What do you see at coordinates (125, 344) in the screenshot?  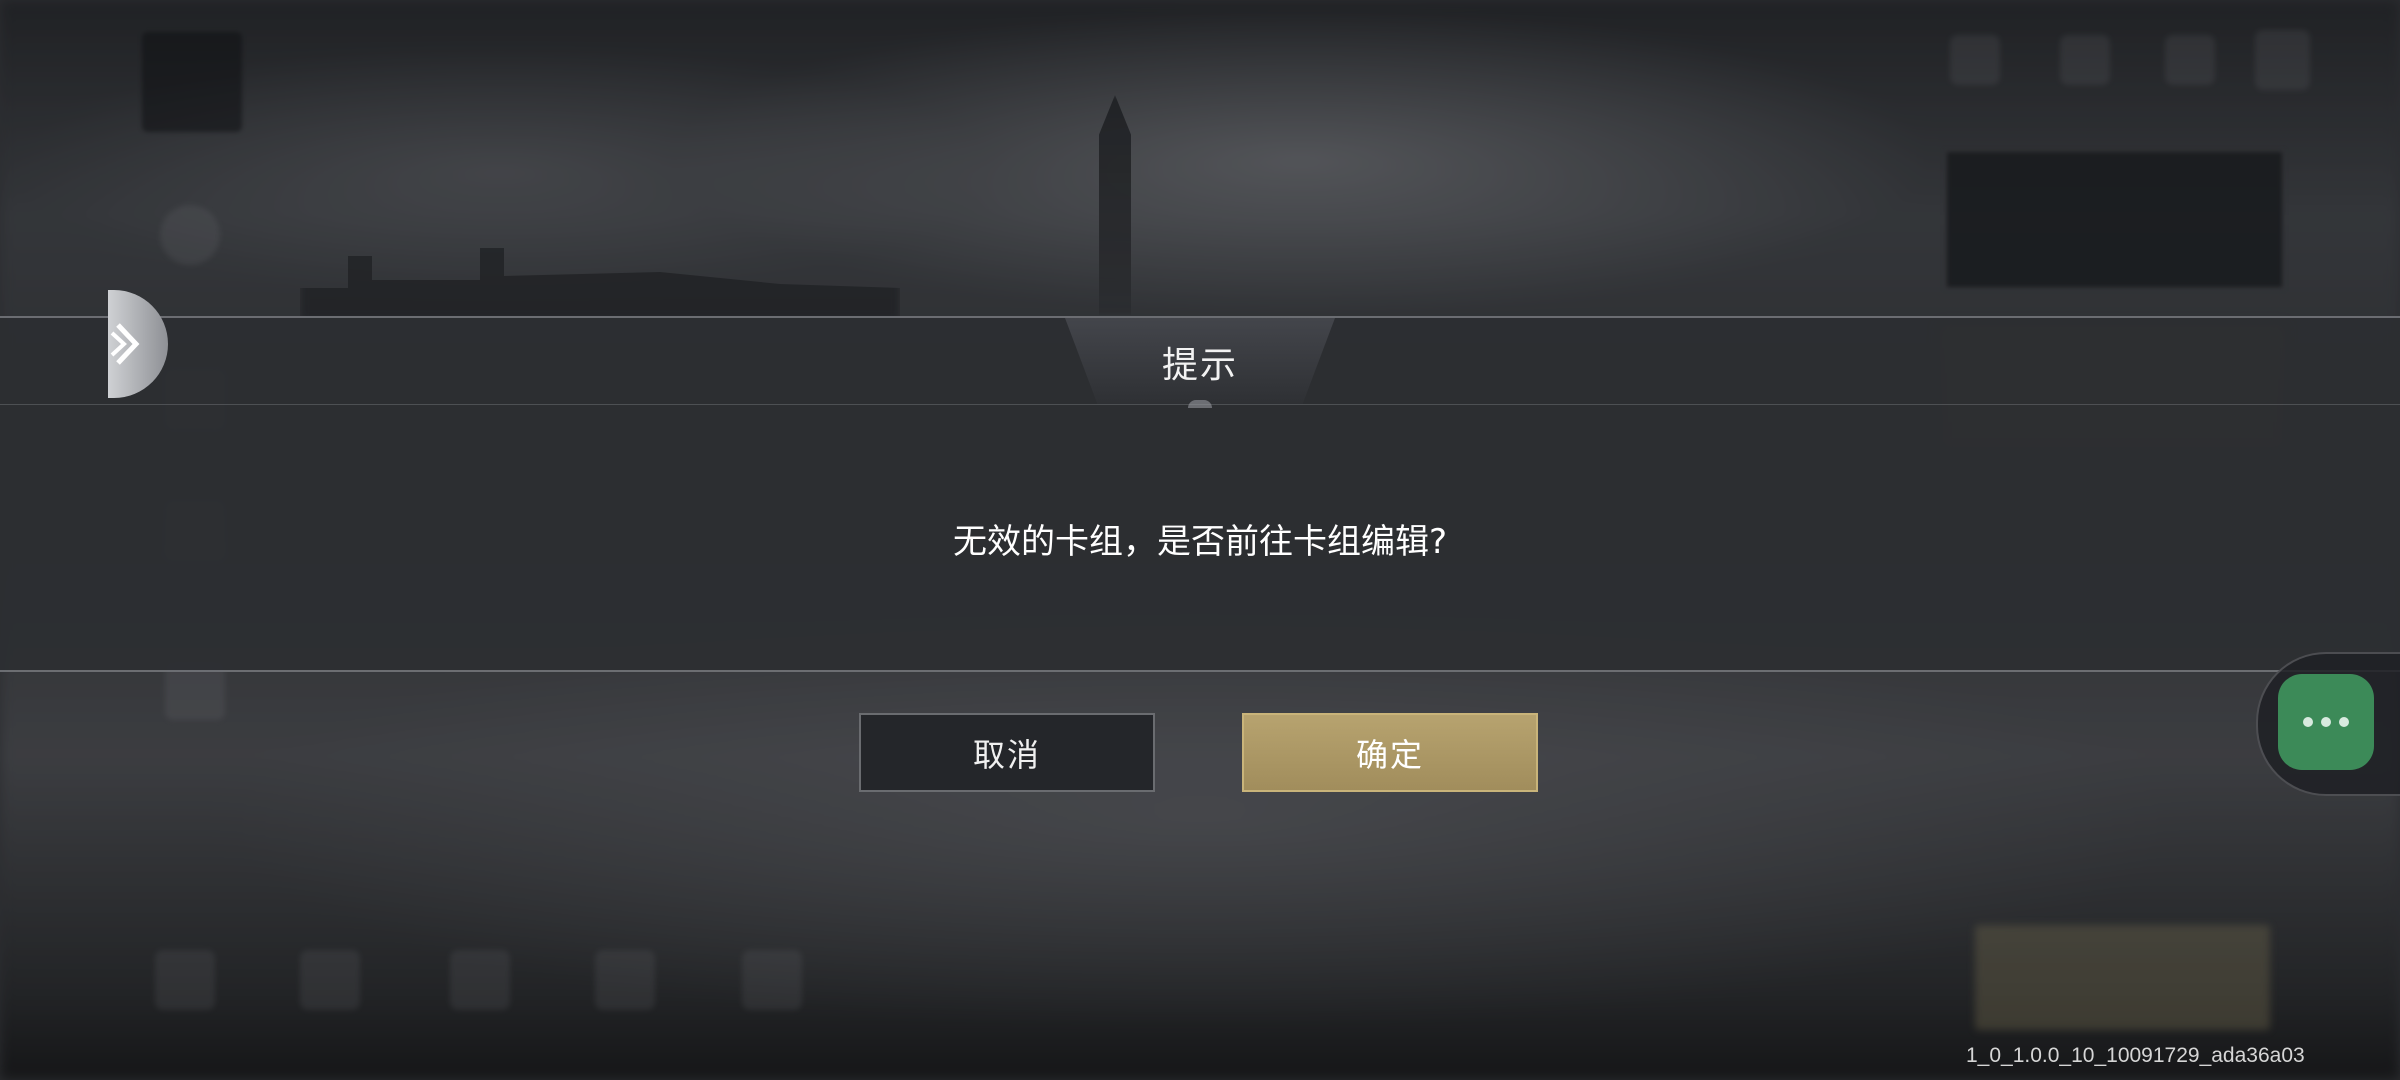 I see `chevron-right-icon` at bounding box center [125, 344].